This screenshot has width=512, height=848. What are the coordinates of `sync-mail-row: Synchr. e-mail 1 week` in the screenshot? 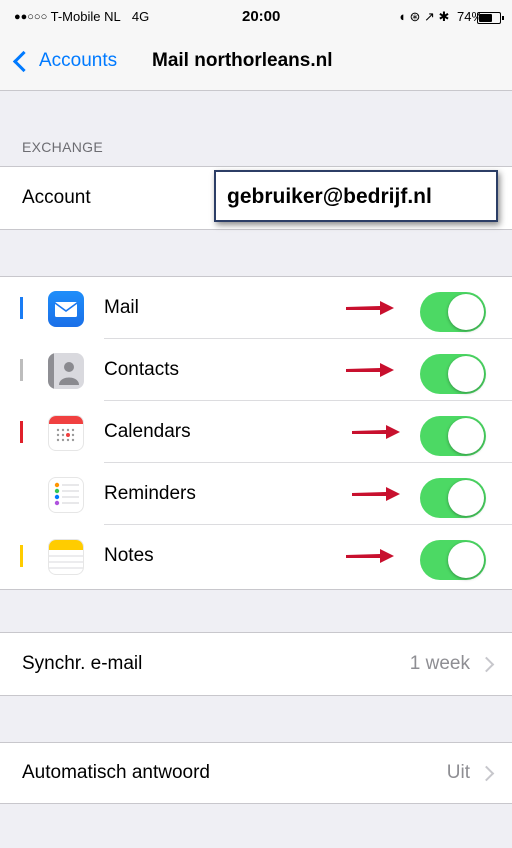 It's located at (256, 664).